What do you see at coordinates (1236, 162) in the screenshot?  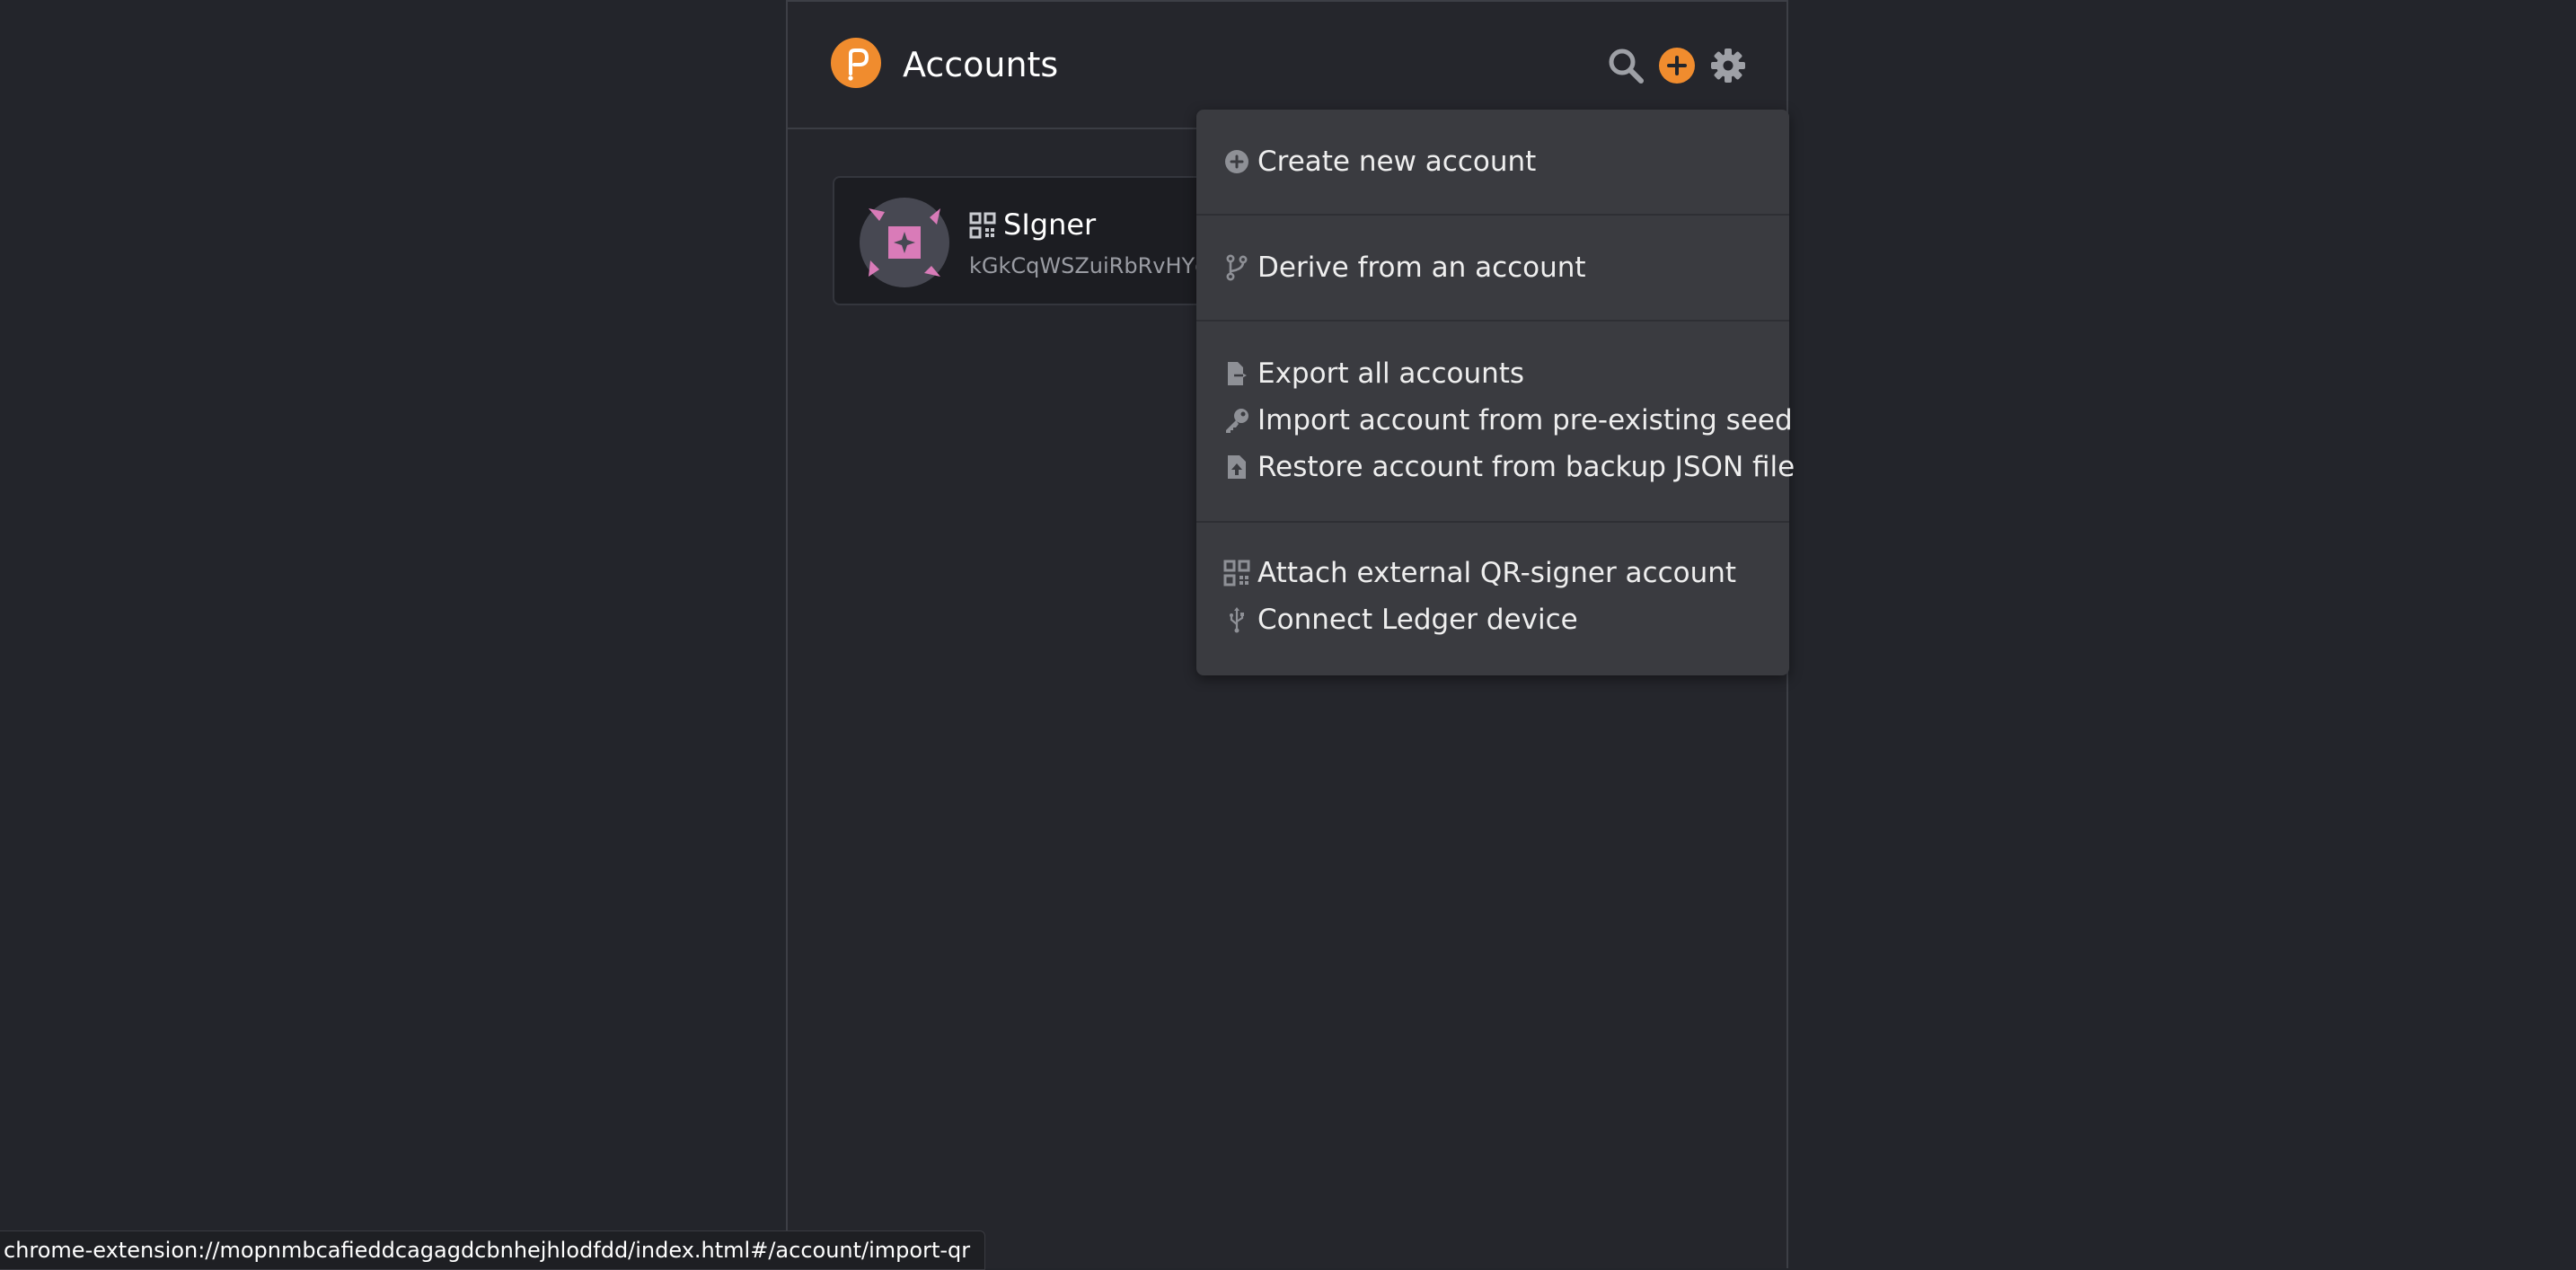 I see `plus-circle-icon` at bounding box center [1236, 162].